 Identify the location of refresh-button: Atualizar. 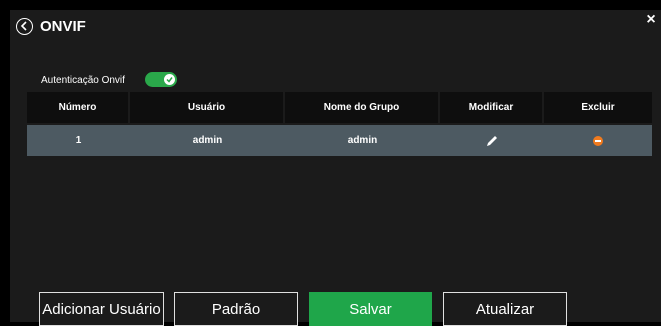
(505, 309).